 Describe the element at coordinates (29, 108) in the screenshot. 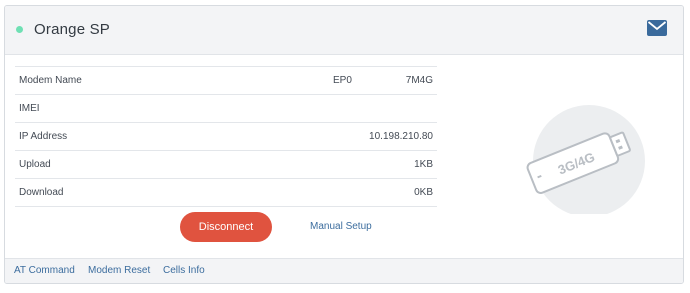

I see `info-label: IMEI` at that location.